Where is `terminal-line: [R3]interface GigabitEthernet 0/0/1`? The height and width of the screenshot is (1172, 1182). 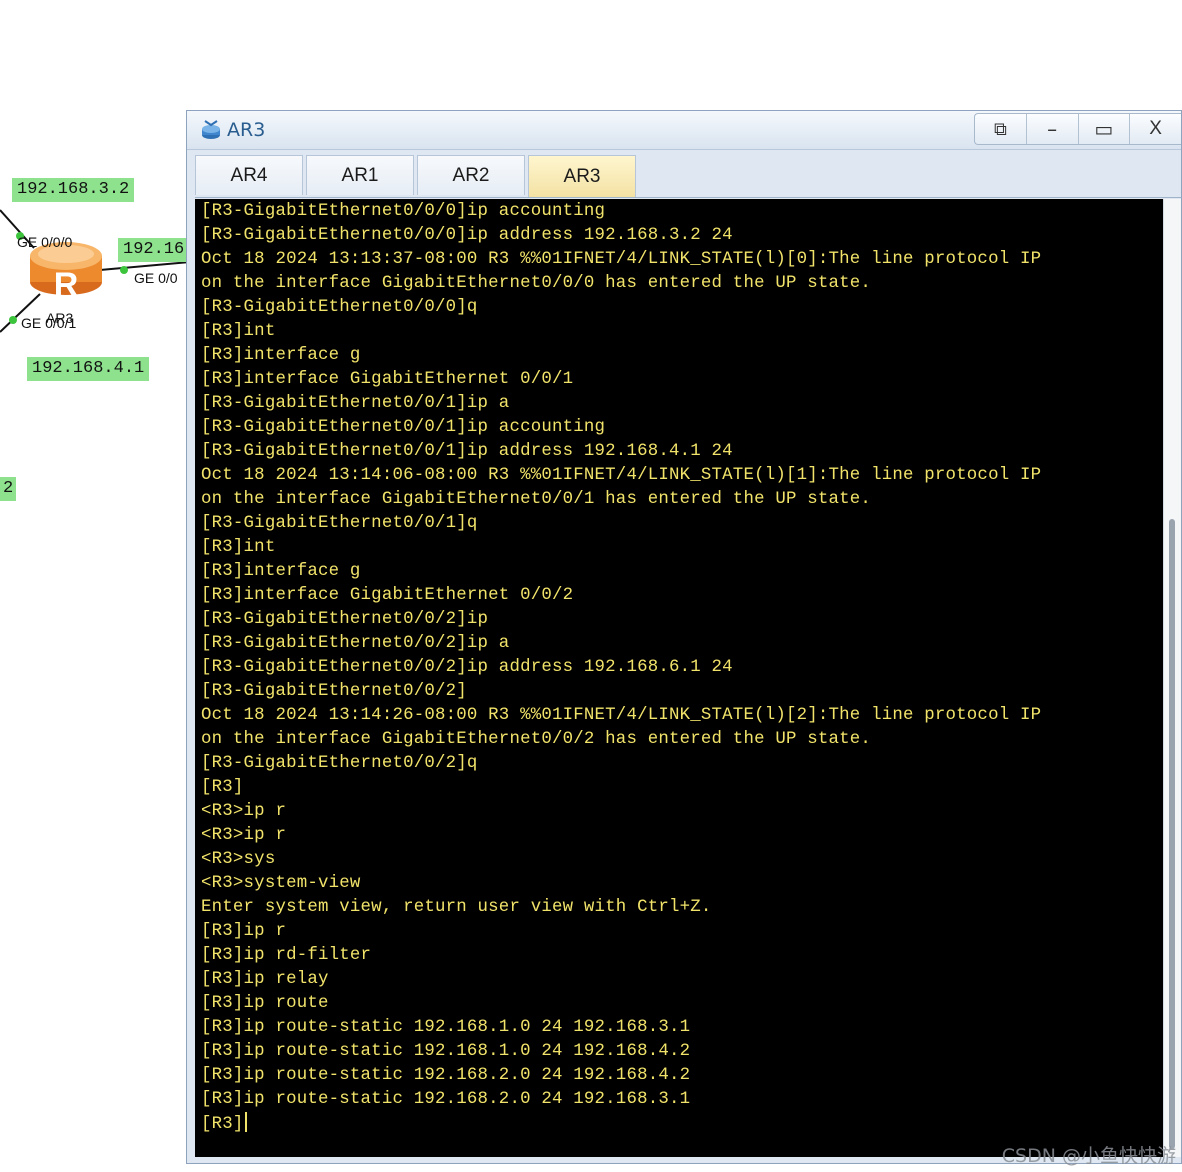 terminal-line: [R3]interface GigabitEthernet 0/0/1 is located at coordinates (387, 379).